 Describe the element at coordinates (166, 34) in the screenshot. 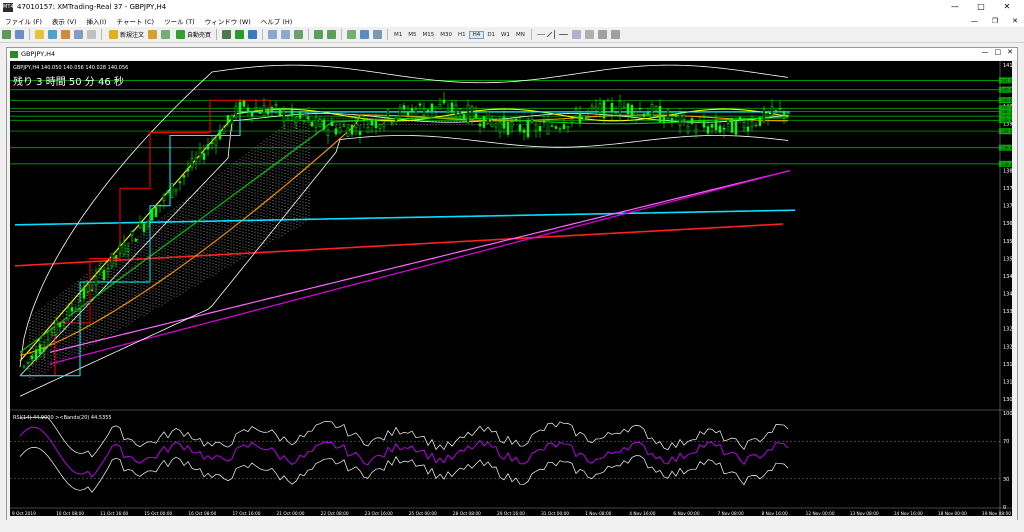

I see `market-icon` at that location.